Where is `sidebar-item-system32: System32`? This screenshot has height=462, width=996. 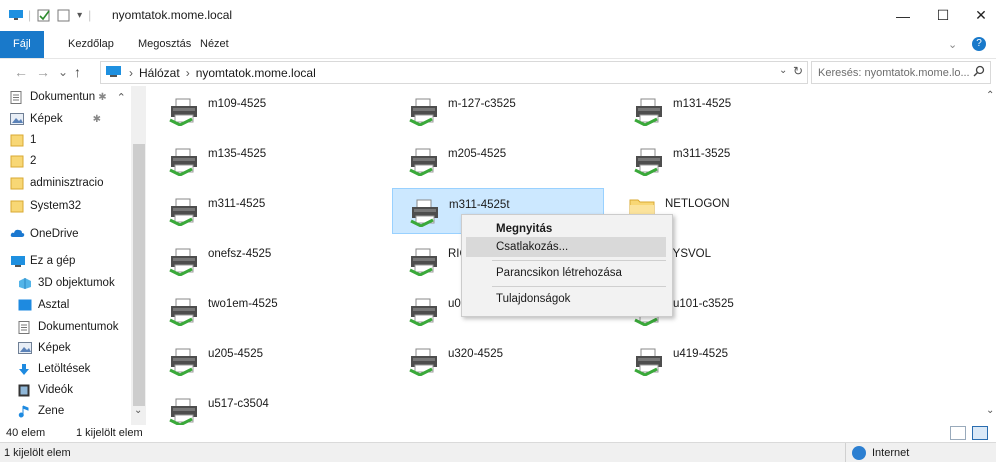 sidebar-item-system32: System32 is located at coordinates (45, 206).